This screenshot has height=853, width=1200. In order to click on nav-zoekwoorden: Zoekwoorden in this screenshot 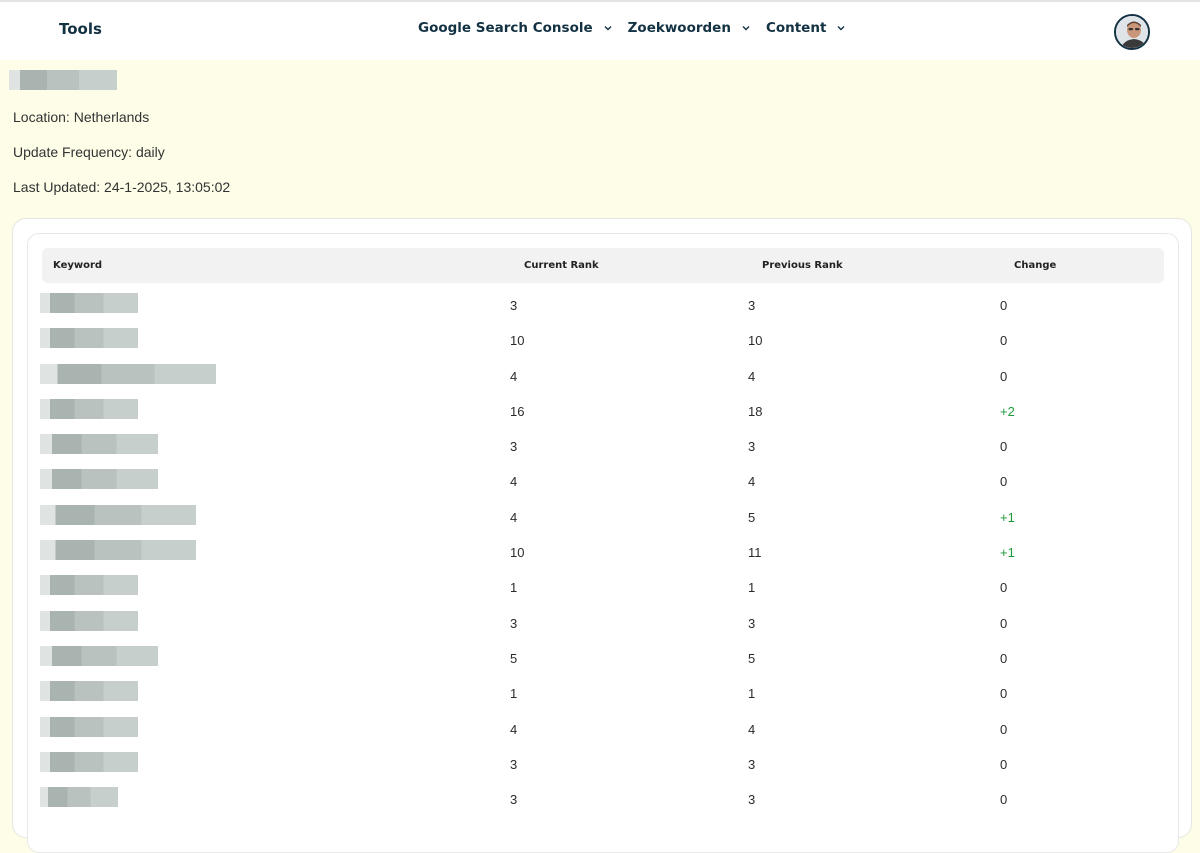, I will do `click(690, 28)`.